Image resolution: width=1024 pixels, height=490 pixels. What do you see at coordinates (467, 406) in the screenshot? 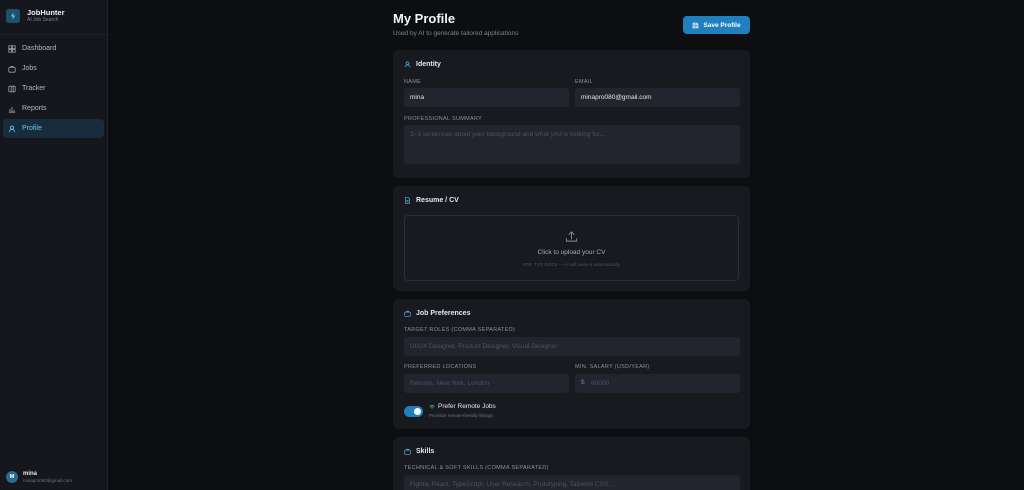
I see `prefer-remote-text: Prefer Remote Jobs` at bounding box center [467, 406].